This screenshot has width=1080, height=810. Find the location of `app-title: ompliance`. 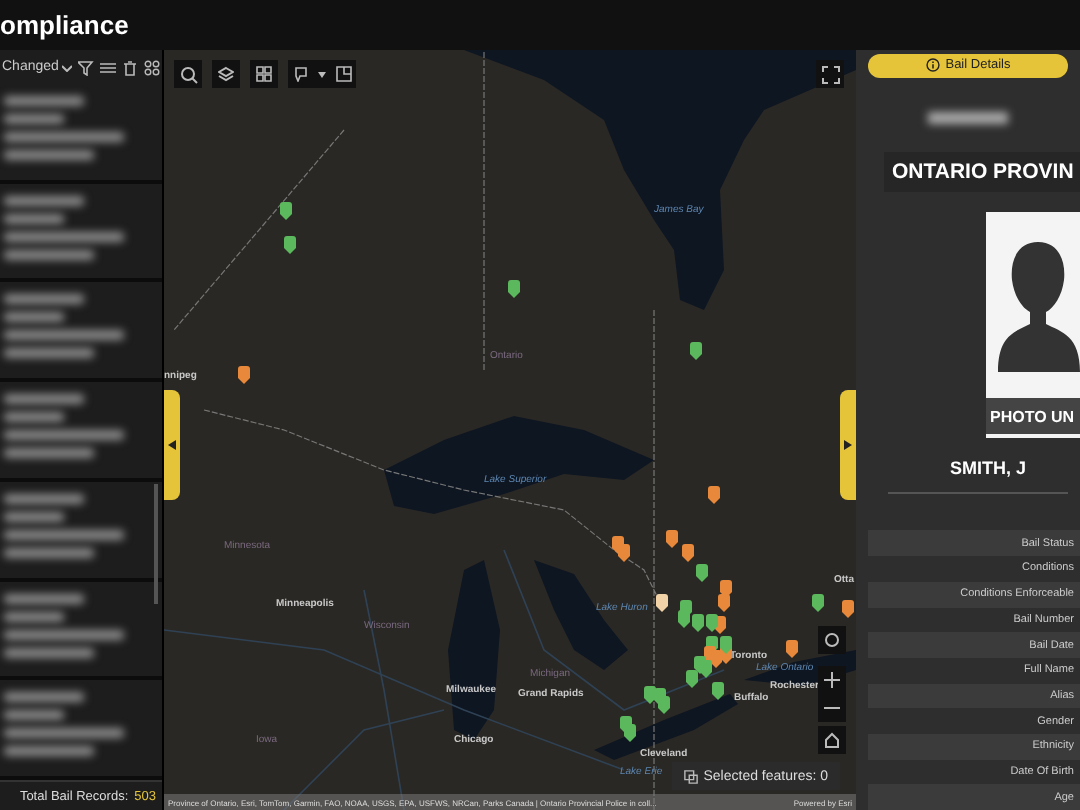

app-title: ompliance is located at coordinates (64, 25).